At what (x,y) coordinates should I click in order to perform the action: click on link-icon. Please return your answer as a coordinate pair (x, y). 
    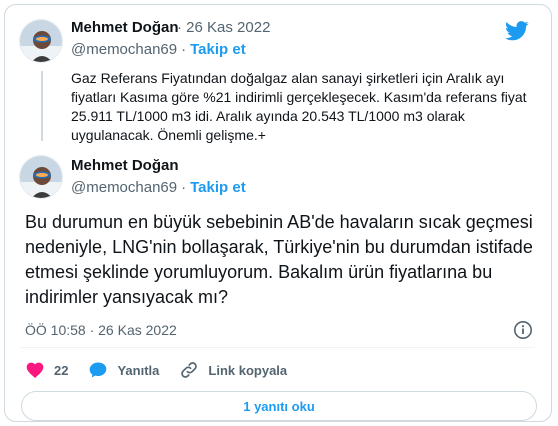
    Looking at the image, I should click on (189, 370).